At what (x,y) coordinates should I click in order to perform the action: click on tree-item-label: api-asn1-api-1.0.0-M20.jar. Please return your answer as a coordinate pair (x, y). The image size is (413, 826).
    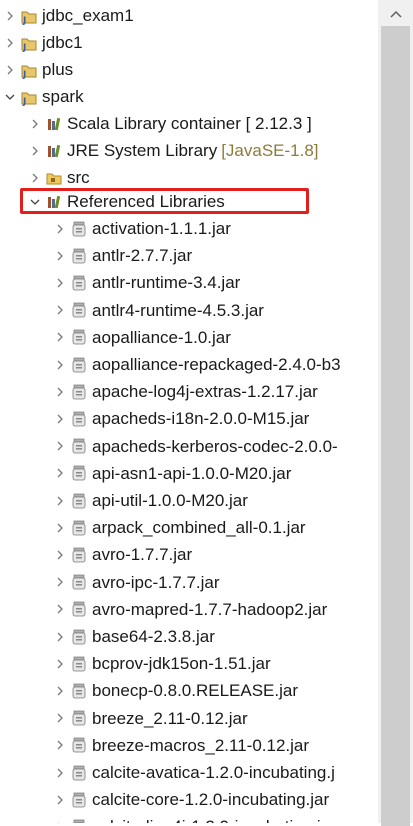
    Looking at the image, I should click on (191, 473).